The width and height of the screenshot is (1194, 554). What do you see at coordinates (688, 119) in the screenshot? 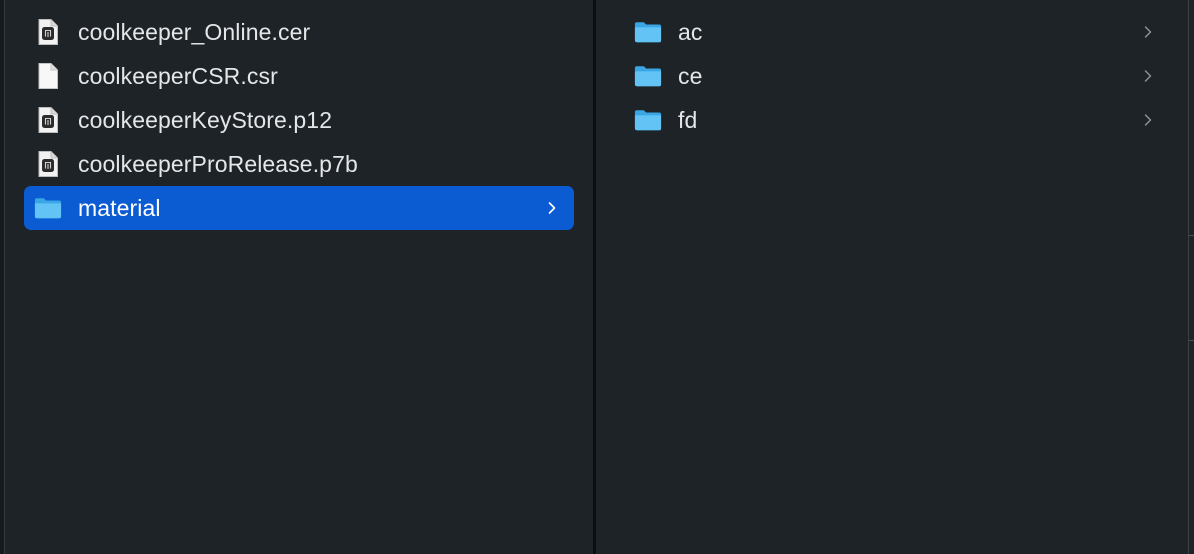
I see `folder-name: fd` at bounding box center [688, 119].